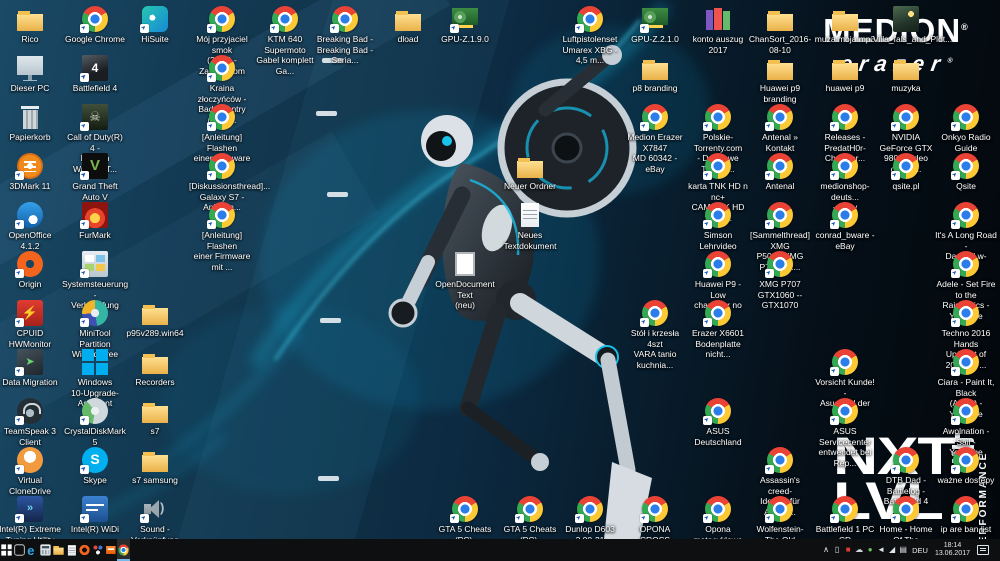 This screenshot has width=1000, height=561. Describe the element at coordinates (780, 93) in the screenshot. I see `icon-label: Huawei p9 branding` at that location.